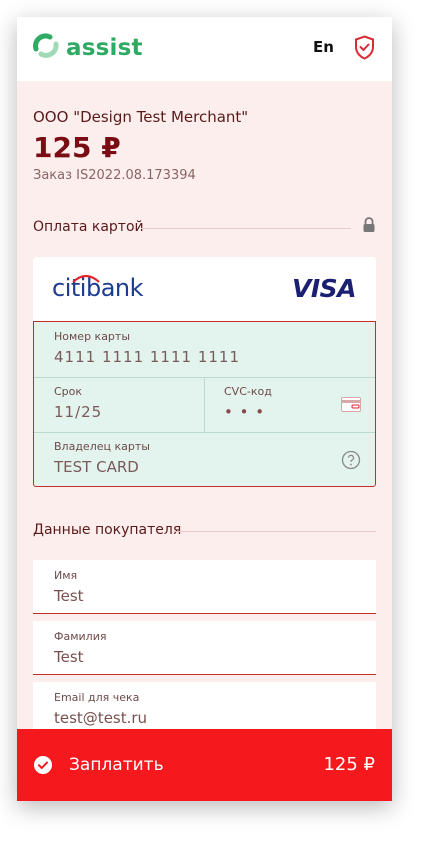  What do you see at coordinates (364, 49) in the screenshot?
I see `shield-check-icon` at bounding box center [364, 49].